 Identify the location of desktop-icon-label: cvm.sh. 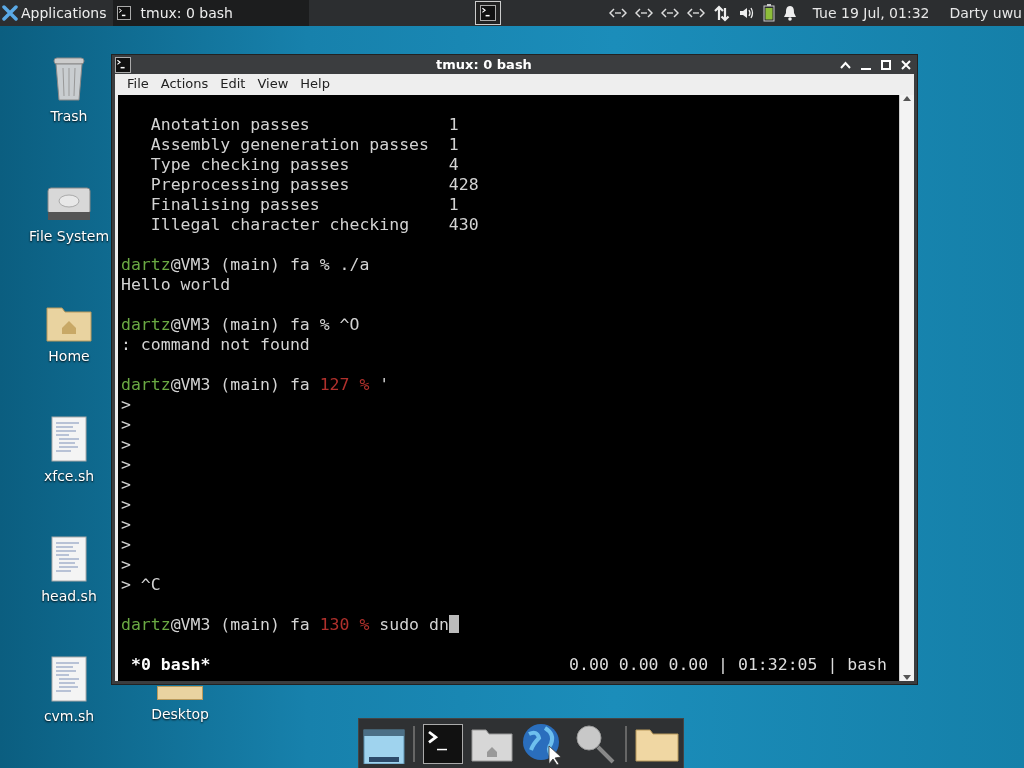
(69, 716).